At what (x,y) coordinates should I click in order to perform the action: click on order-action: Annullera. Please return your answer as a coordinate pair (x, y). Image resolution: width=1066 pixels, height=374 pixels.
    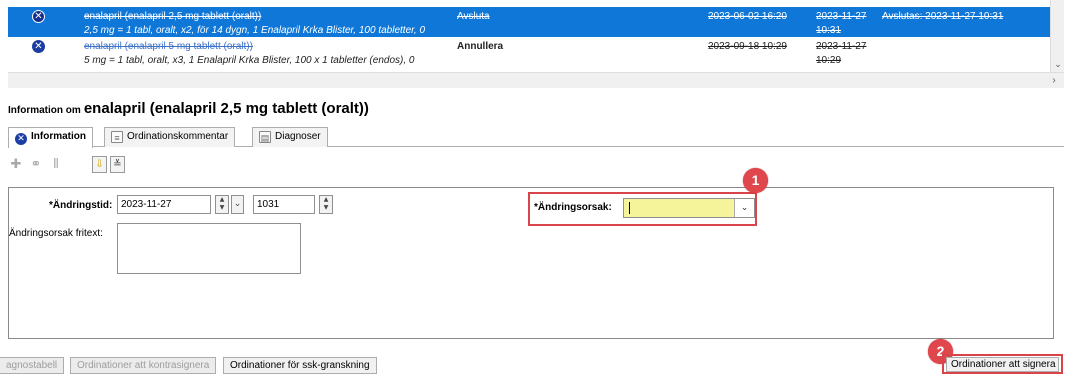
    Looking at the image, I should click on (480, 46).